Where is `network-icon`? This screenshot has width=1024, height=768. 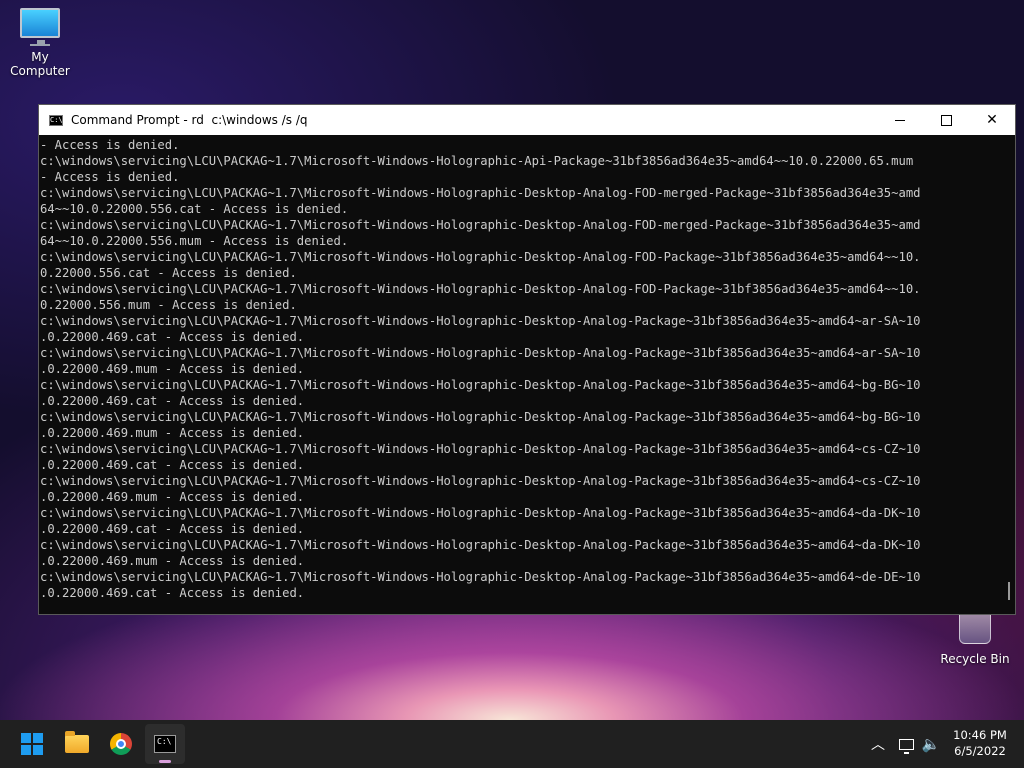 network-icon is located at coordinates (906, 746).